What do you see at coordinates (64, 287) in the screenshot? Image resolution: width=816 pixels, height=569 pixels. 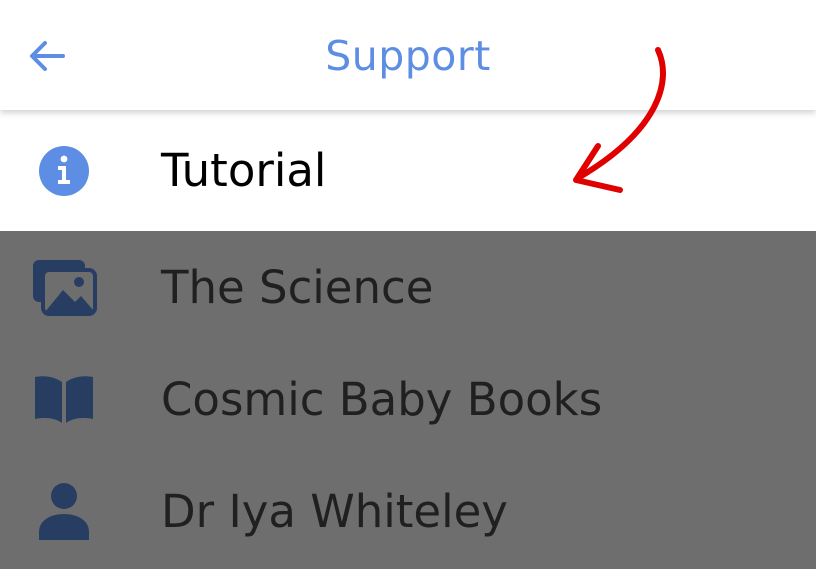 I see `gallery-icon` at bounding box center [64, 287].